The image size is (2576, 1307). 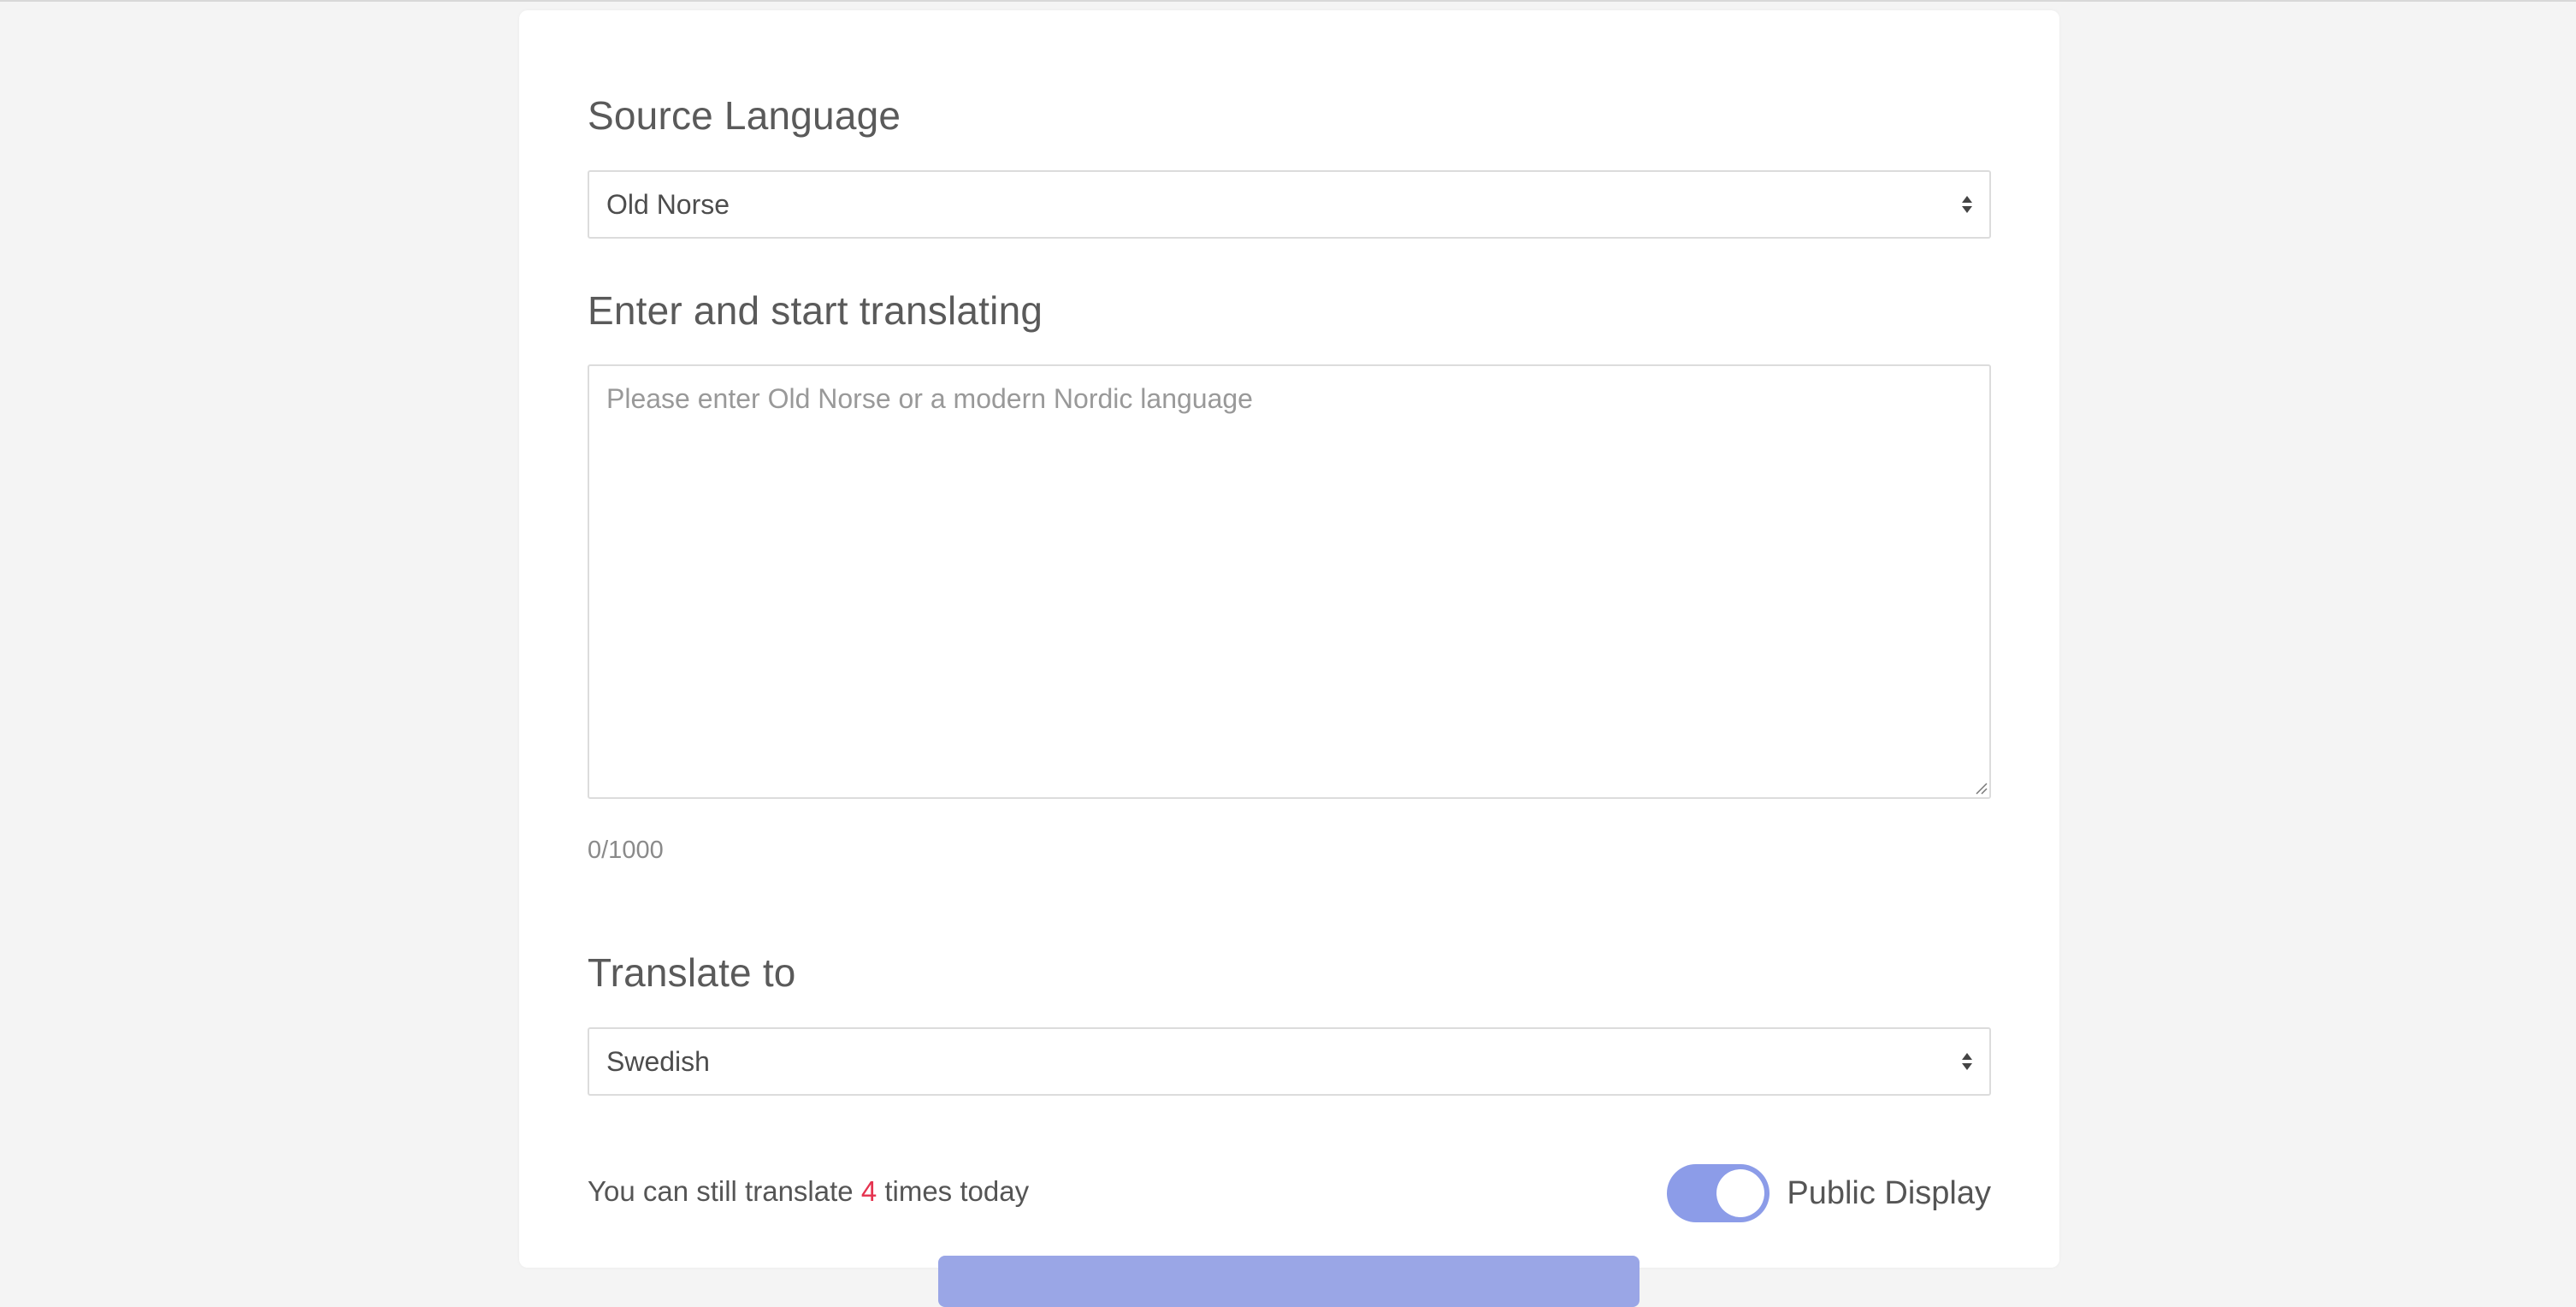 I want to click on source-language-heading: Source Language, so click(x=744, y=115).